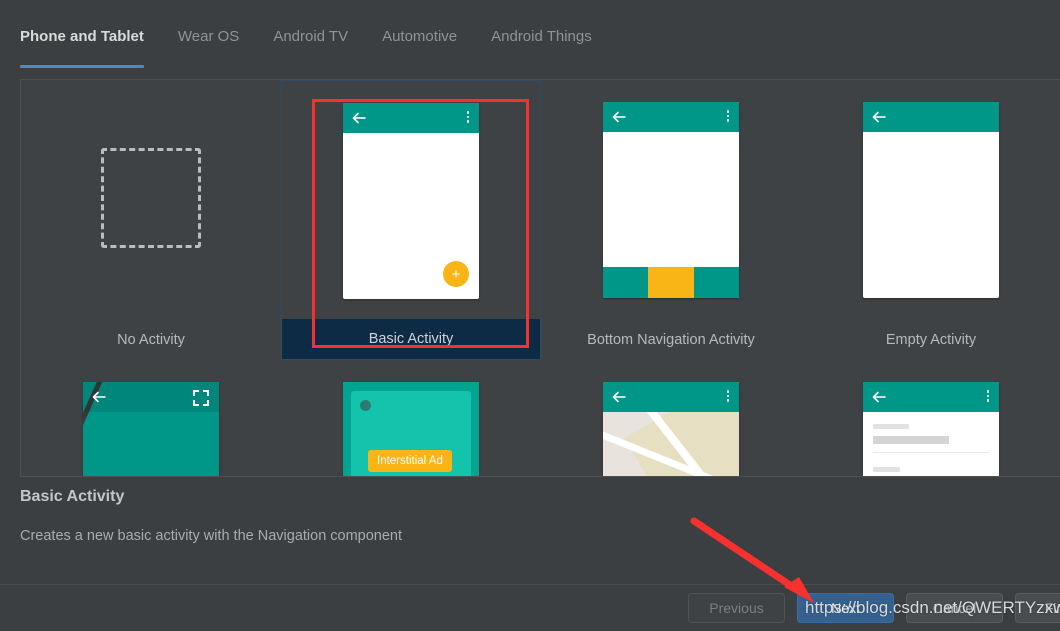 The width and height of the screenshot is (1060, 631). Describe the element at coordinates (151, 340) in the screenshot. I see `template-label: No Activity` at that location.